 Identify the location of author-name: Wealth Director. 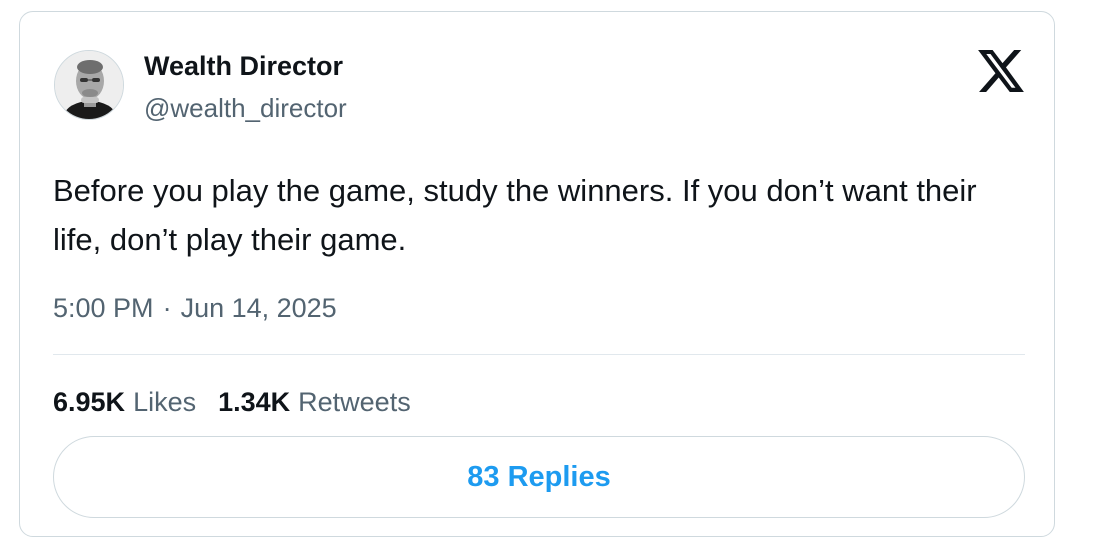
(243, 66).